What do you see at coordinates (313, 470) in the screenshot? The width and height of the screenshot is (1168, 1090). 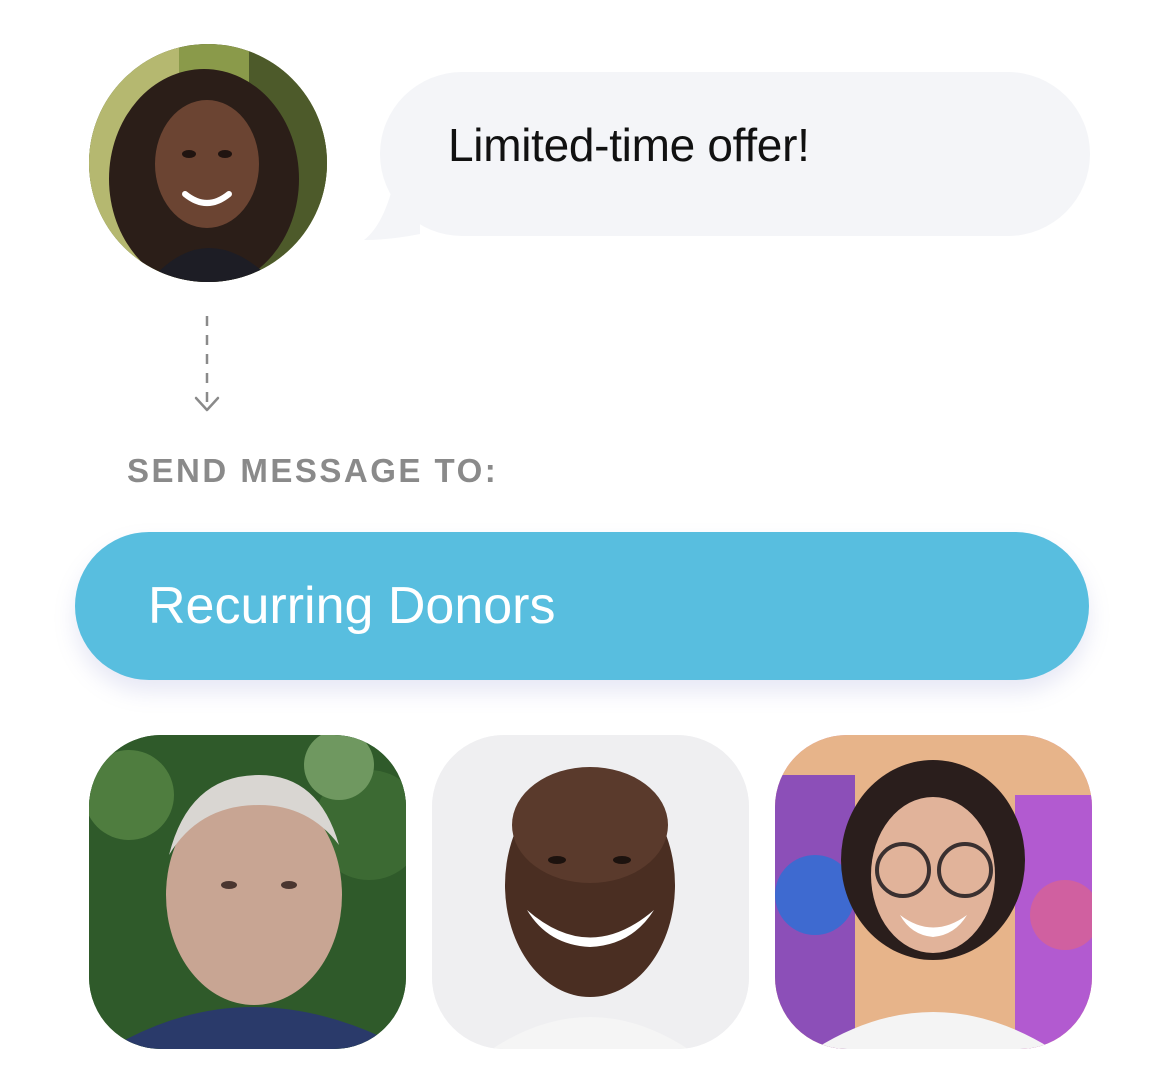 I see `send-message-label: SEND MESSAGE TO:` at bounding box center [313, 470].